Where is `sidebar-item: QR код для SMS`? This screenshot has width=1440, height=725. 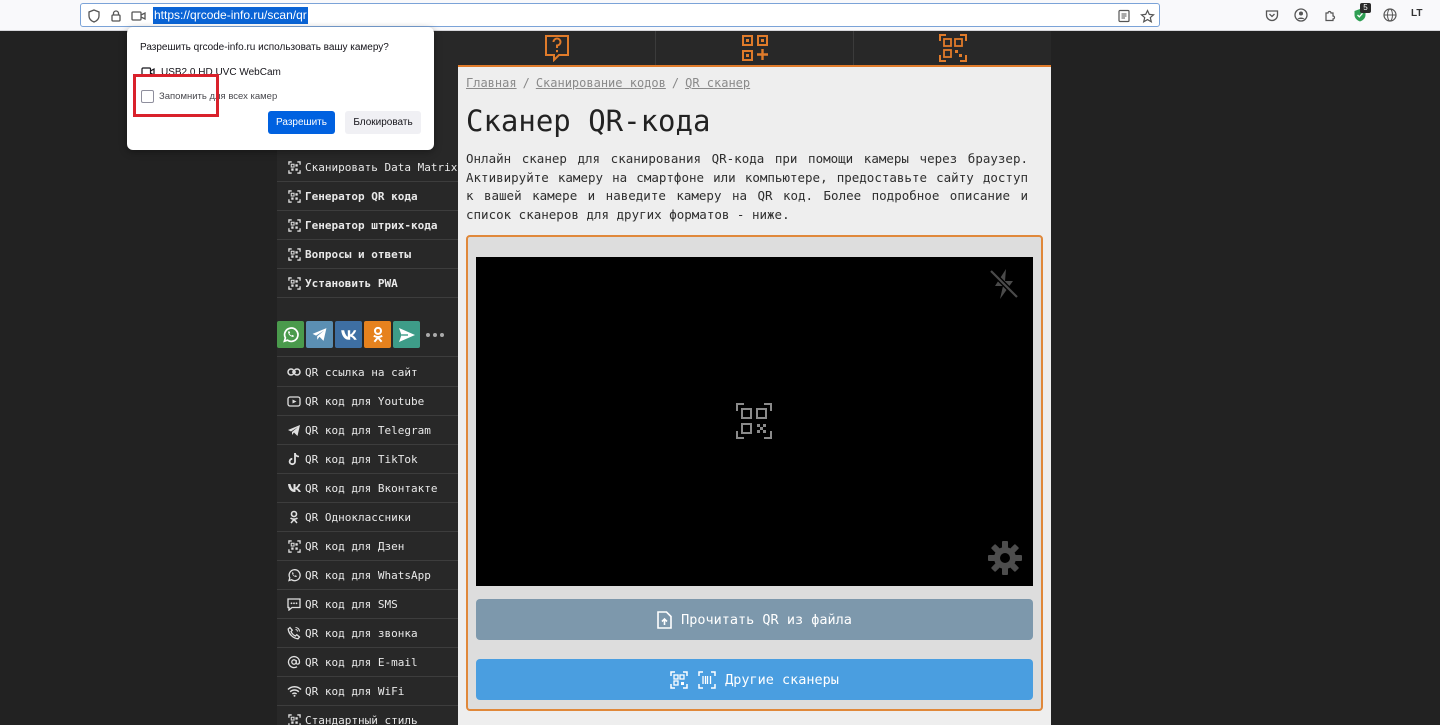
sidebar-item: QR код для SMS is located at coordinates (367, 604).